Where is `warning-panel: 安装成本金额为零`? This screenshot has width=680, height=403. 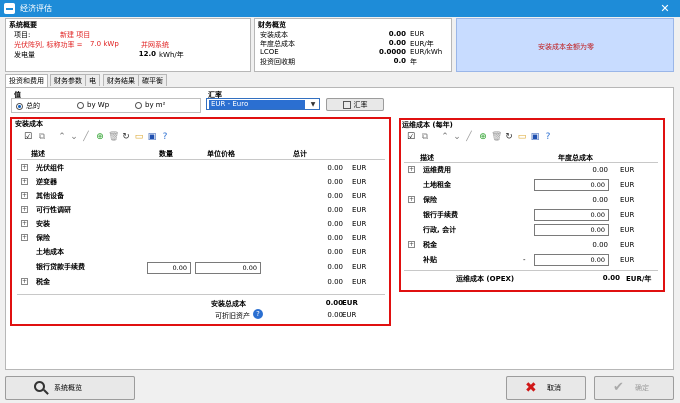 warning-panel: 安装成本金额为零 is located at coordinates (565, 45).